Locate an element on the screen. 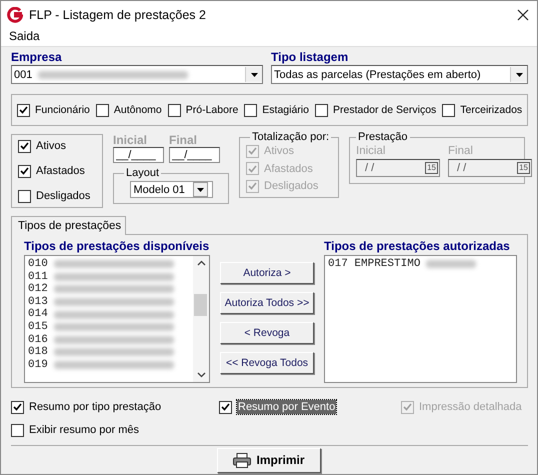 Image resolution: width=538 pixels, height=475 pixels. category-checkbox: Pró-Labore is located at coordinates (203, 110).